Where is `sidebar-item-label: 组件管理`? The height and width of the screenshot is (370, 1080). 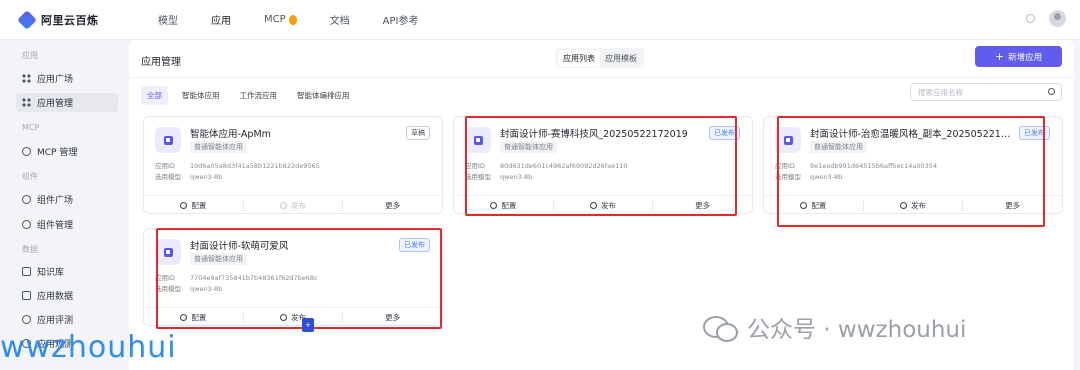
sidebar-item-label: 组件管理 is located at coordinates (55, 226).